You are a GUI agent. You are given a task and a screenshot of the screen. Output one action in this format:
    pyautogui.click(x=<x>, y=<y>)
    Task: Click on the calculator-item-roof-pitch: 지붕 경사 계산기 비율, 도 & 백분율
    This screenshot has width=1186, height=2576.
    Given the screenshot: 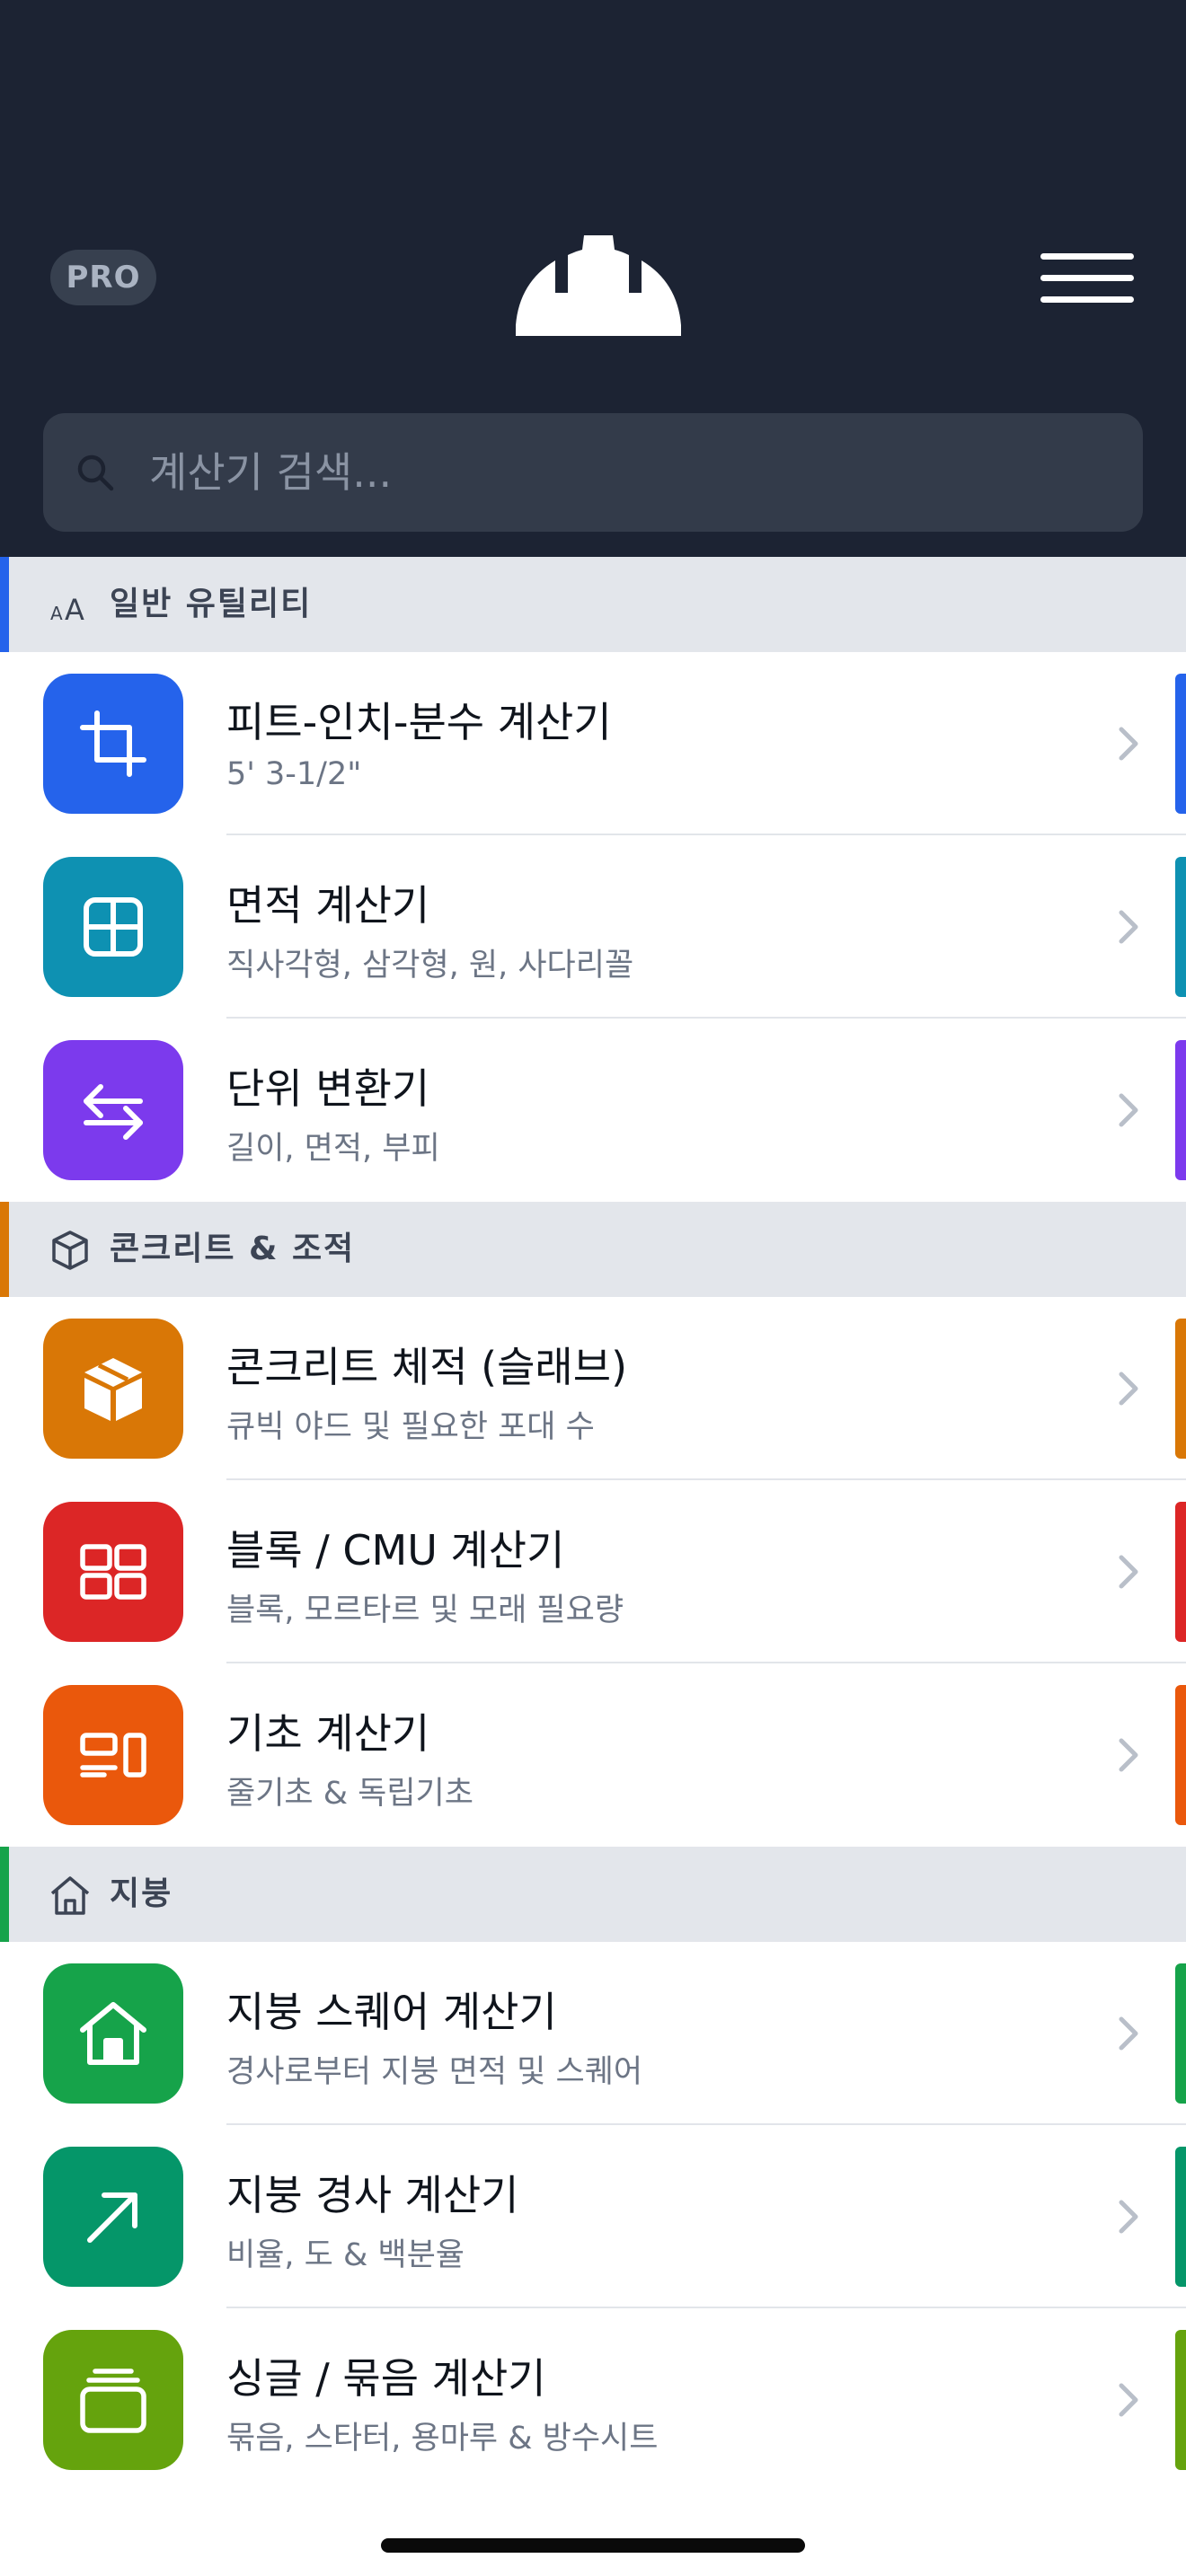 What is the action you would take?
    pyautogui.click(x=593, y=2216)
    